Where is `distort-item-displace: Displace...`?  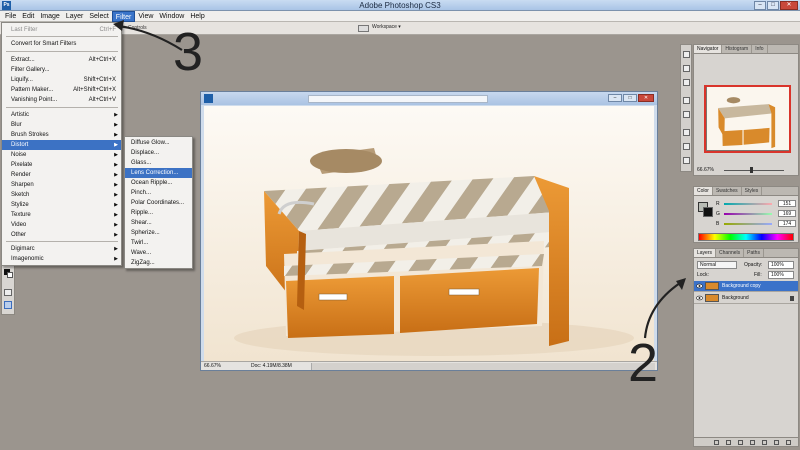
distort-item-displace: Displace... is located at coordinates (158, 153).